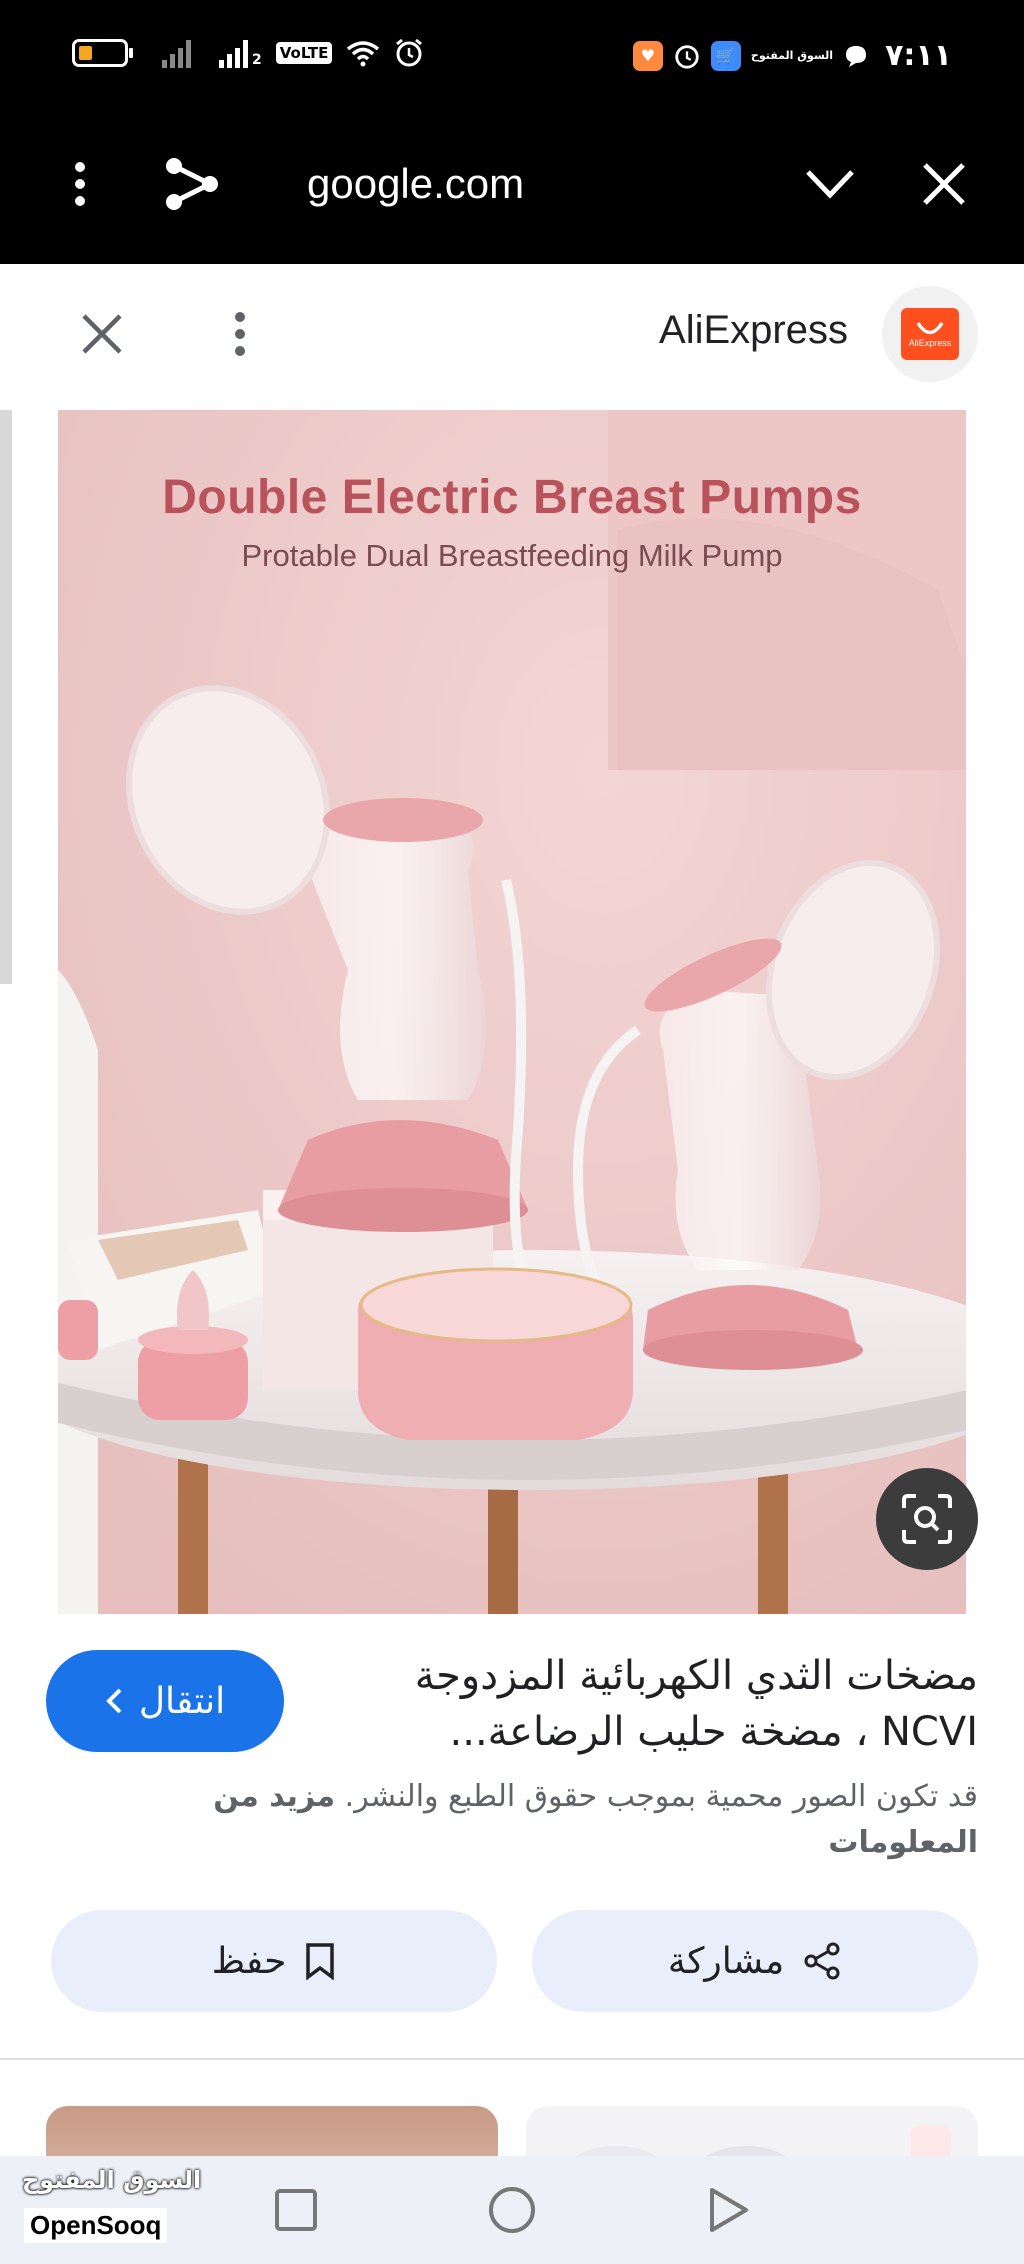  Describe the element at coordinates (647, 55) in the screenshot. I see `notification-app-icon: ♥` at that location.